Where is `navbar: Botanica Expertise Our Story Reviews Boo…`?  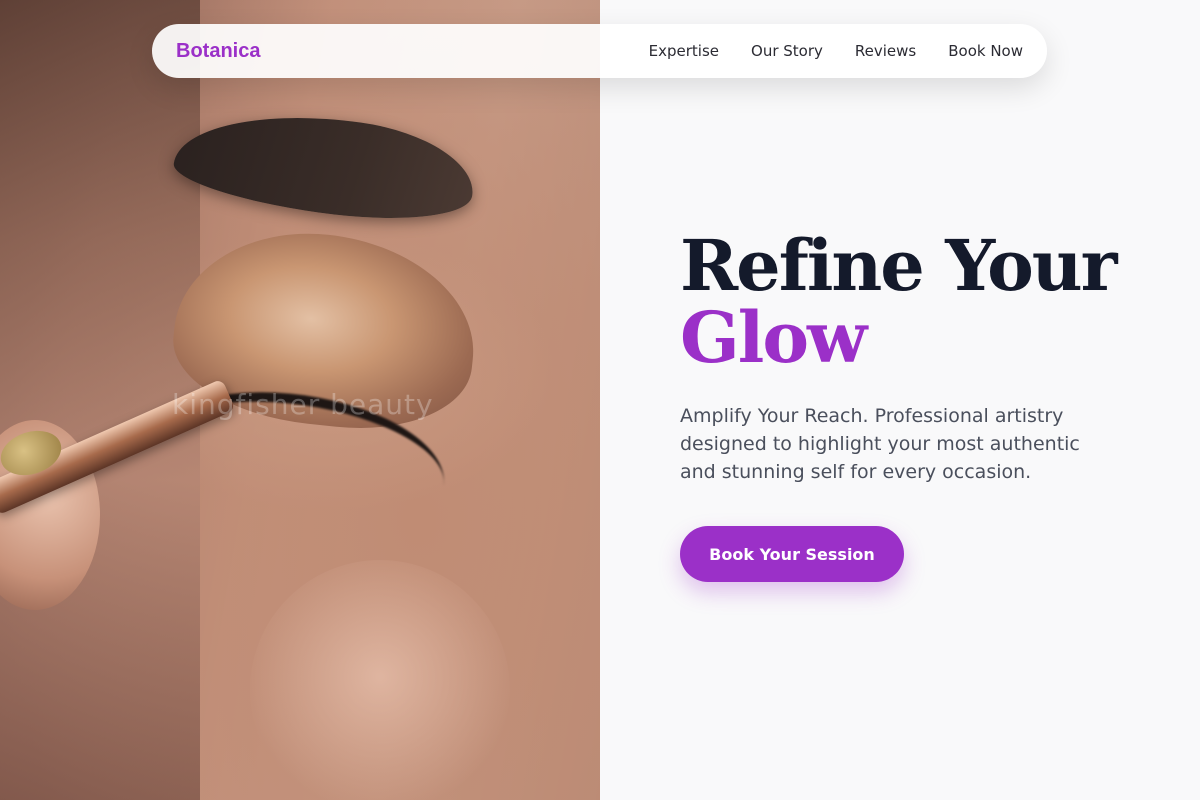 navbar: Botanica Expertise Our Story Reviews Boo… is located at coordinates (599, 51).